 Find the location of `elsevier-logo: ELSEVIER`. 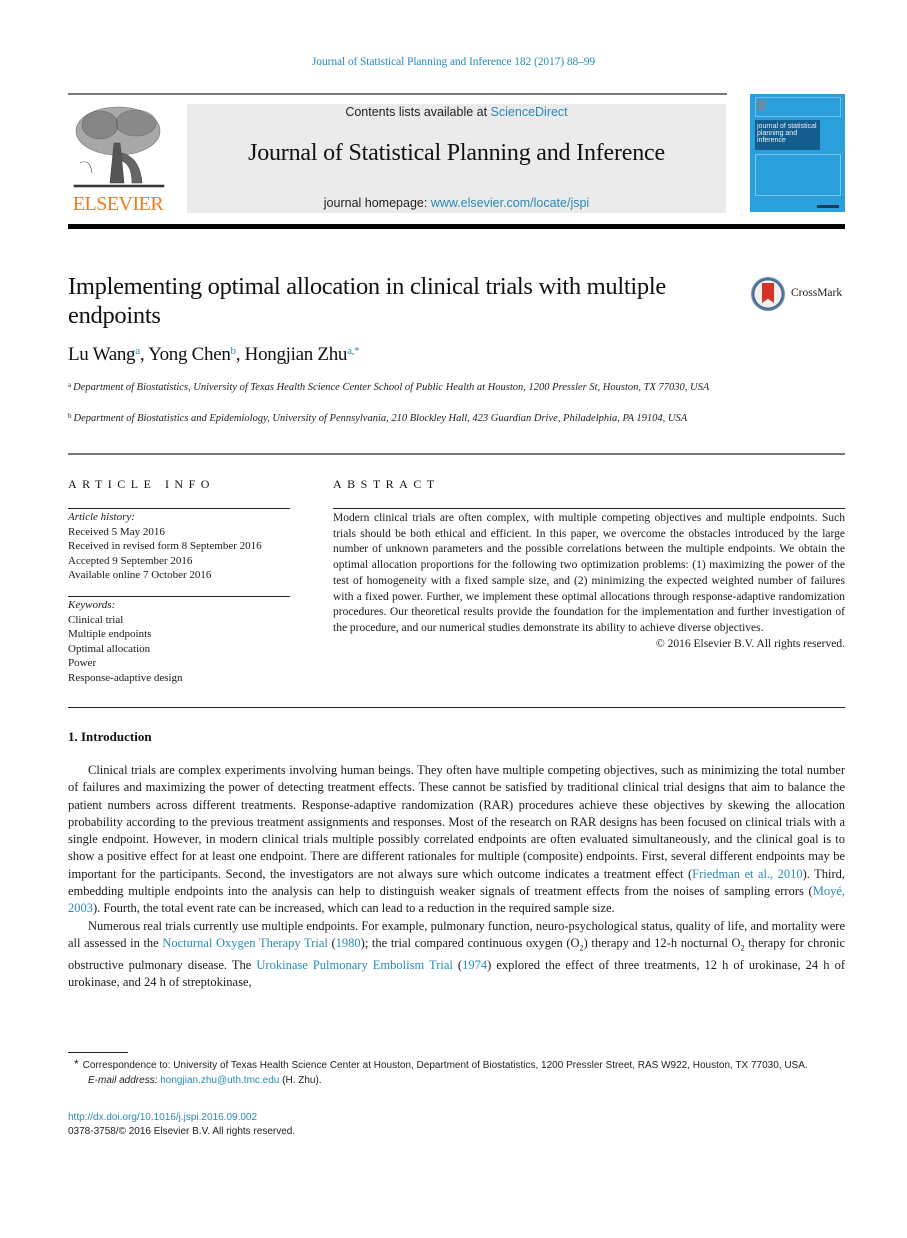

elsevier-logo: ELSEVIER is located at coordinates (118, 159).